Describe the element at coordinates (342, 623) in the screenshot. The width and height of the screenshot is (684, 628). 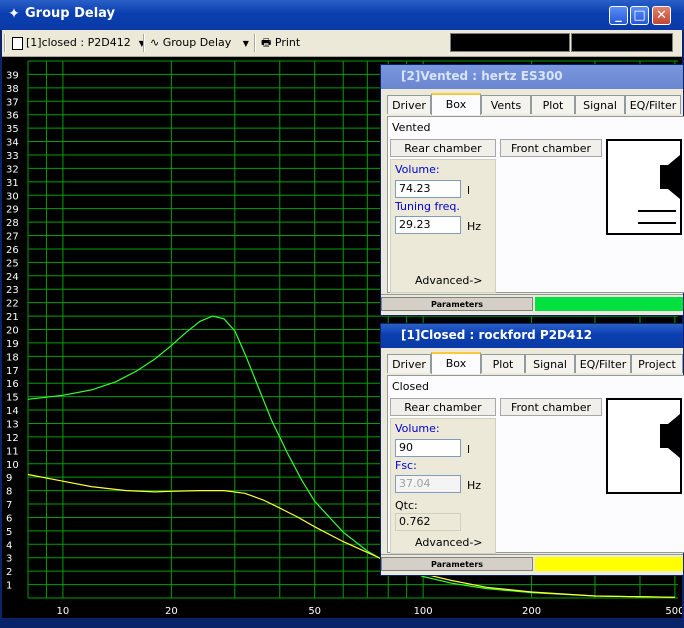
I see `window-bottom-border` at that location.